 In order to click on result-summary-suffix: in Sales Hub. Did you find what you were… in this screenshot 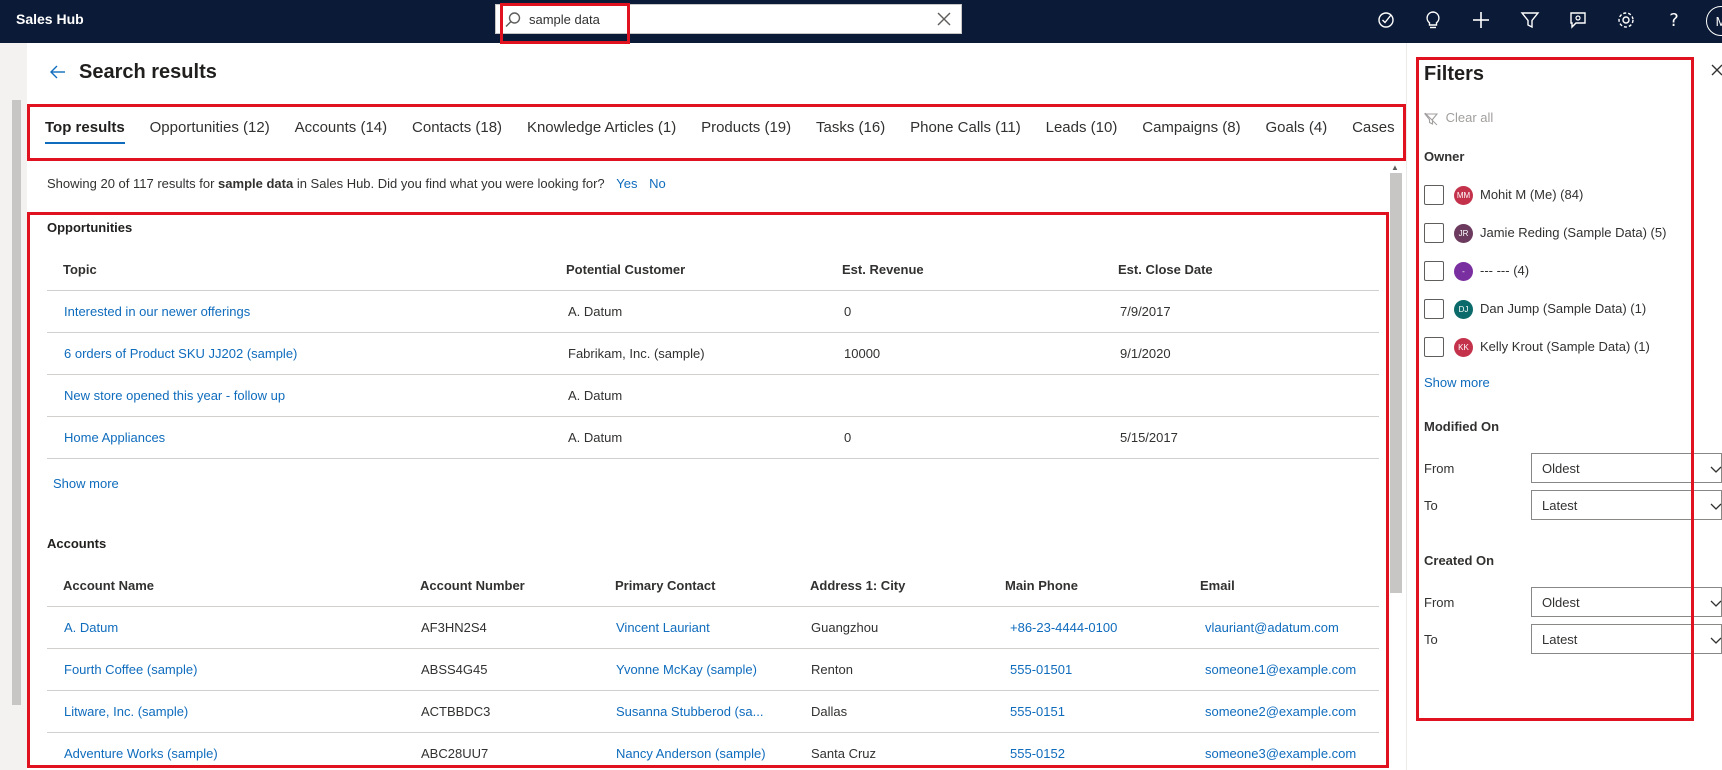, I will do `click(450, 183)`.